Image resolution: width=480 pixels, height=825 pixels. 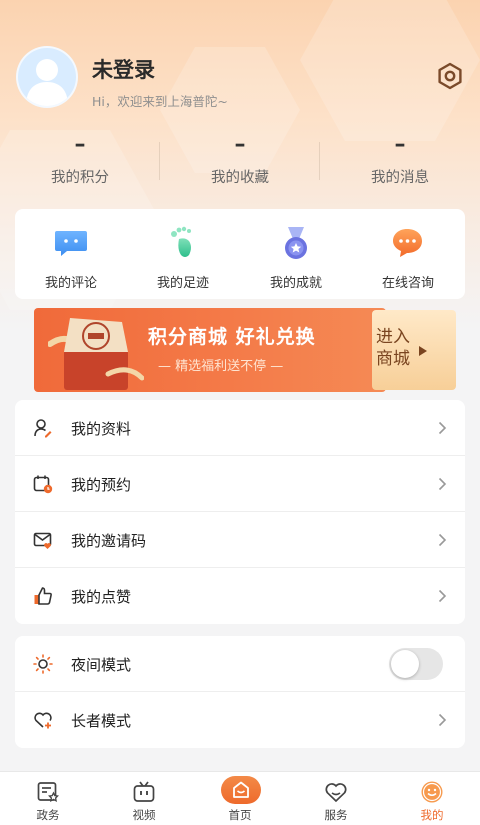 What do you see at coordinates (432, 792) in the screenshot?
I see `smile-icon` at bounding box center [432, 792].